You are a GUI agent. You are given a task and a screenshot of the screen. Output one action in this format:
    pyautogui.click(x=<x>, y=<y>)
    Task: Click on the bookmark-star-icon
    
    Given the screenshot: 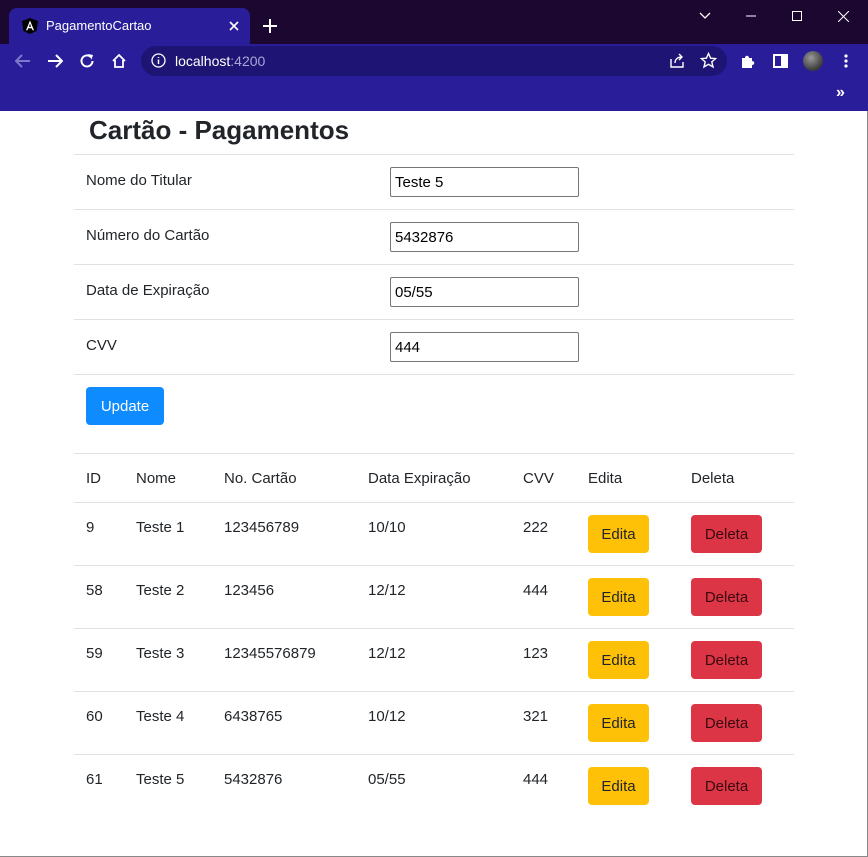 What is the action you would take?
    pyautogui.click(x=708, y=60)
    